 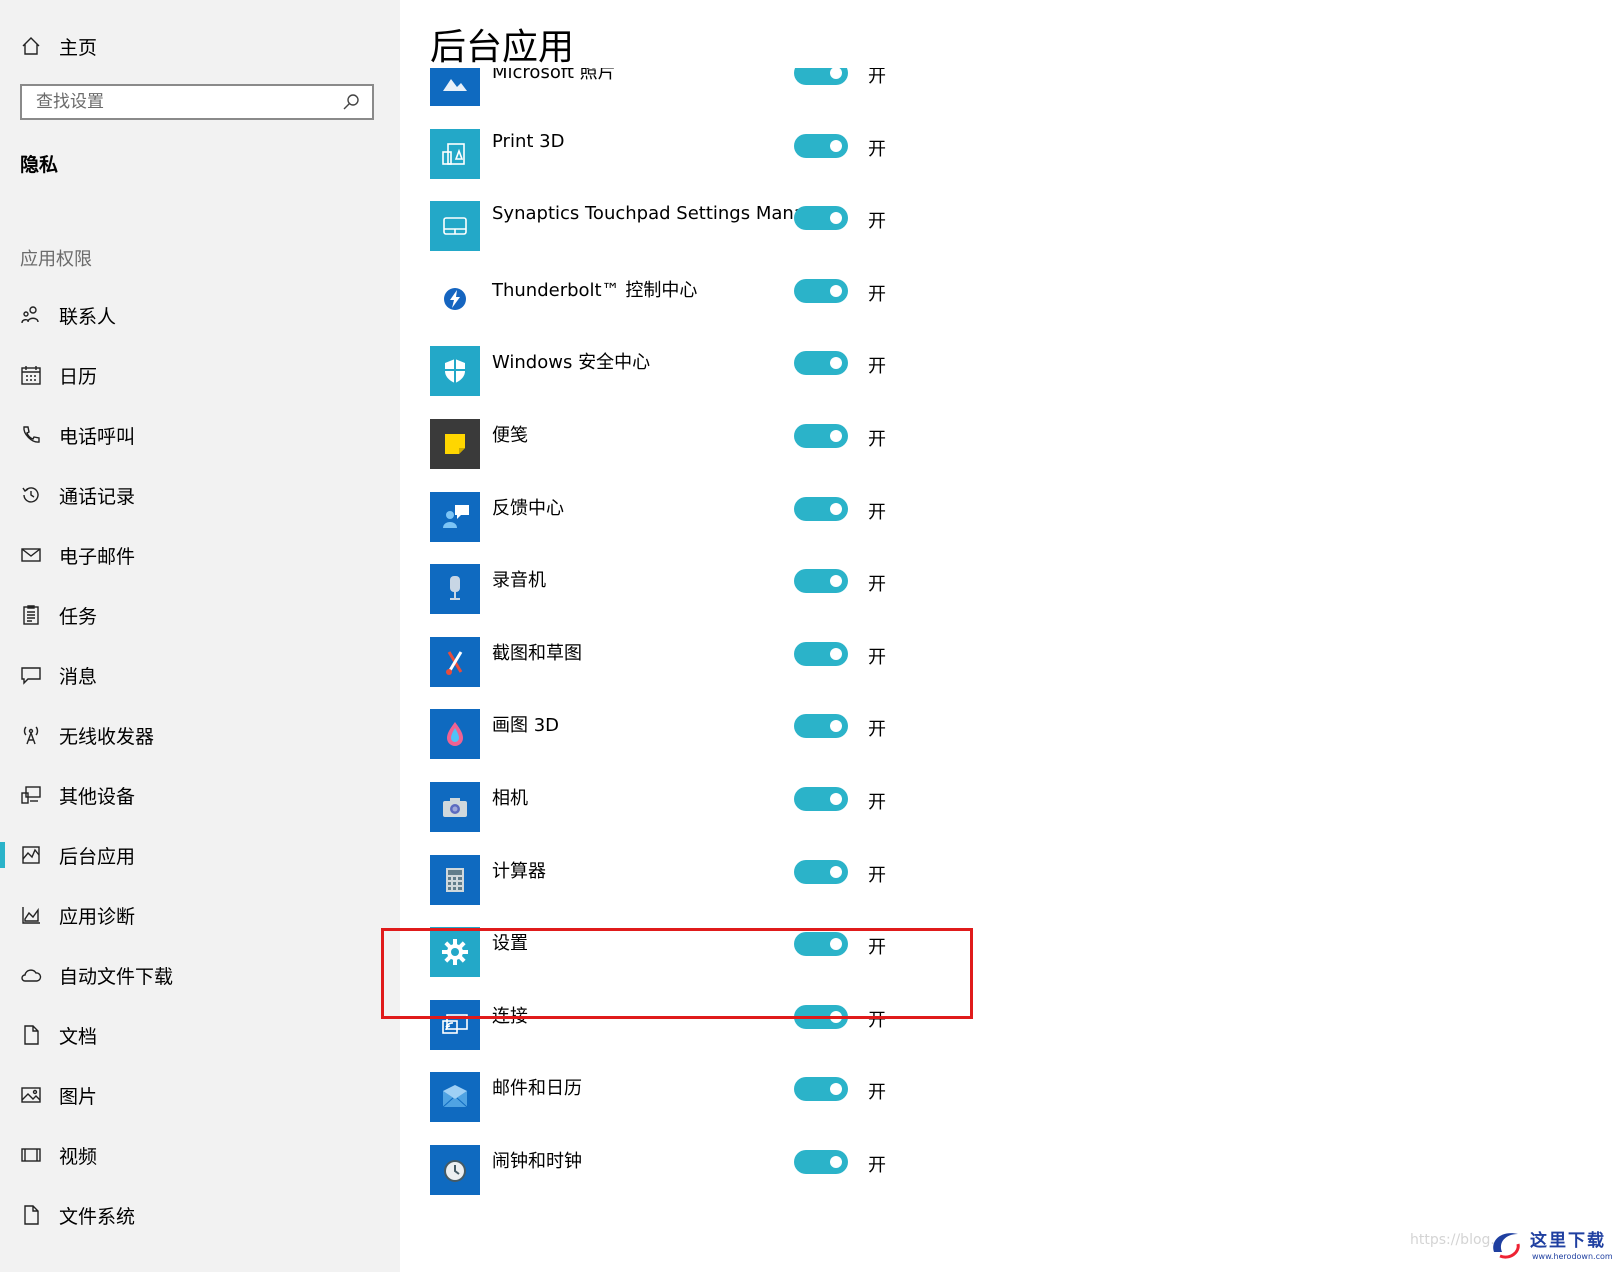 I want to click on sidebar-item-diagnostics: 应用诊断, so click(x=200, y=915).